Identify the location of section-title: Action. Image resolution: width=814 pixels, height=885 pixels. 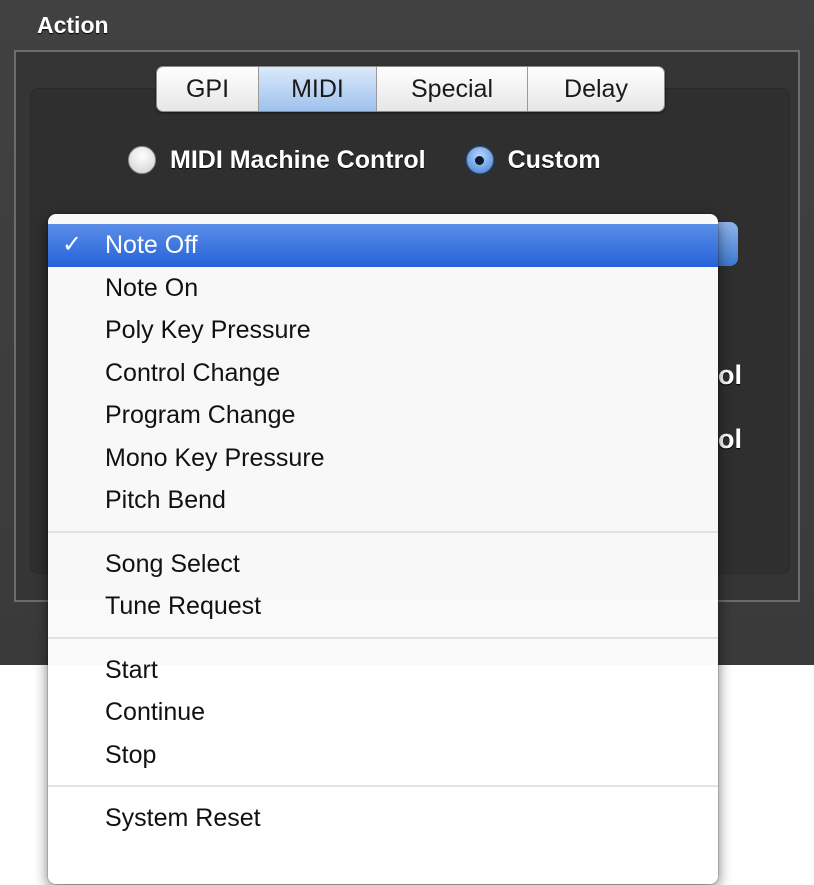
(73, 25).